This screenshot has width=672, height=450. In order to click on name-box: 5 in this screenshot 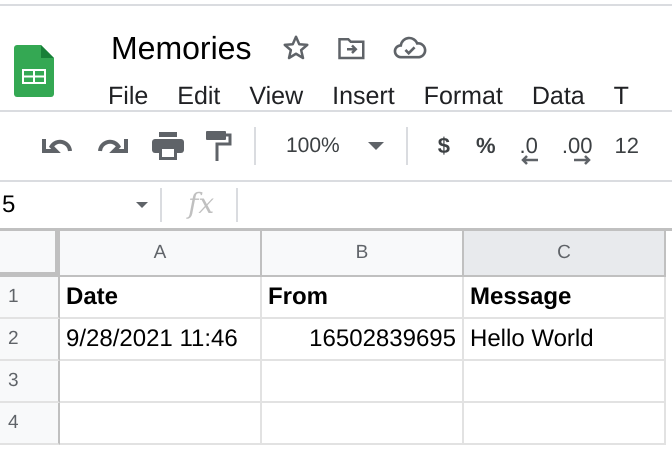, I will do `click(80, 205)`.